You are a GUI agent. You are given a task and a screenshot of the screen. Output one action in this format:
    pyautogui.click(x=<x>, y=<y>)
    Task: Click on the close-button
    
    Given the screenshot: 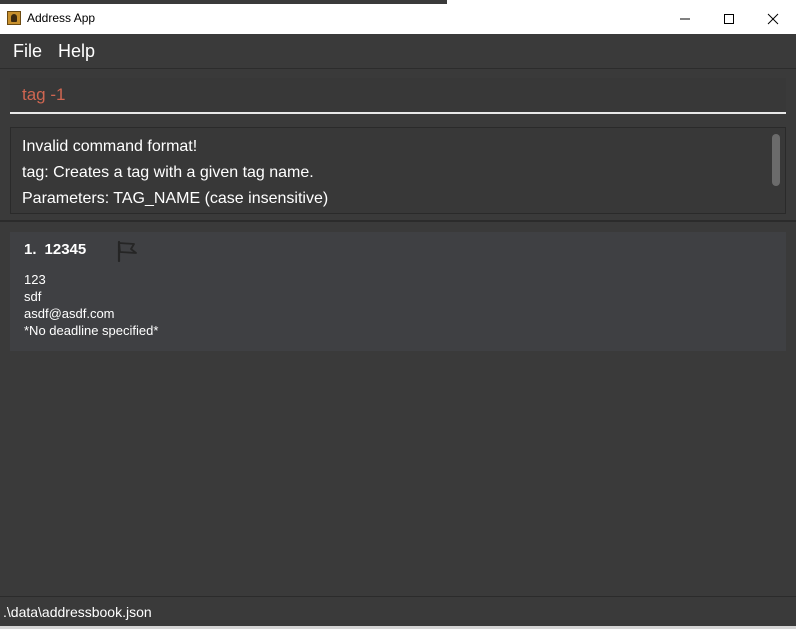 What is the action you would take?
    pyautogui.click(x=773, y=19)
    